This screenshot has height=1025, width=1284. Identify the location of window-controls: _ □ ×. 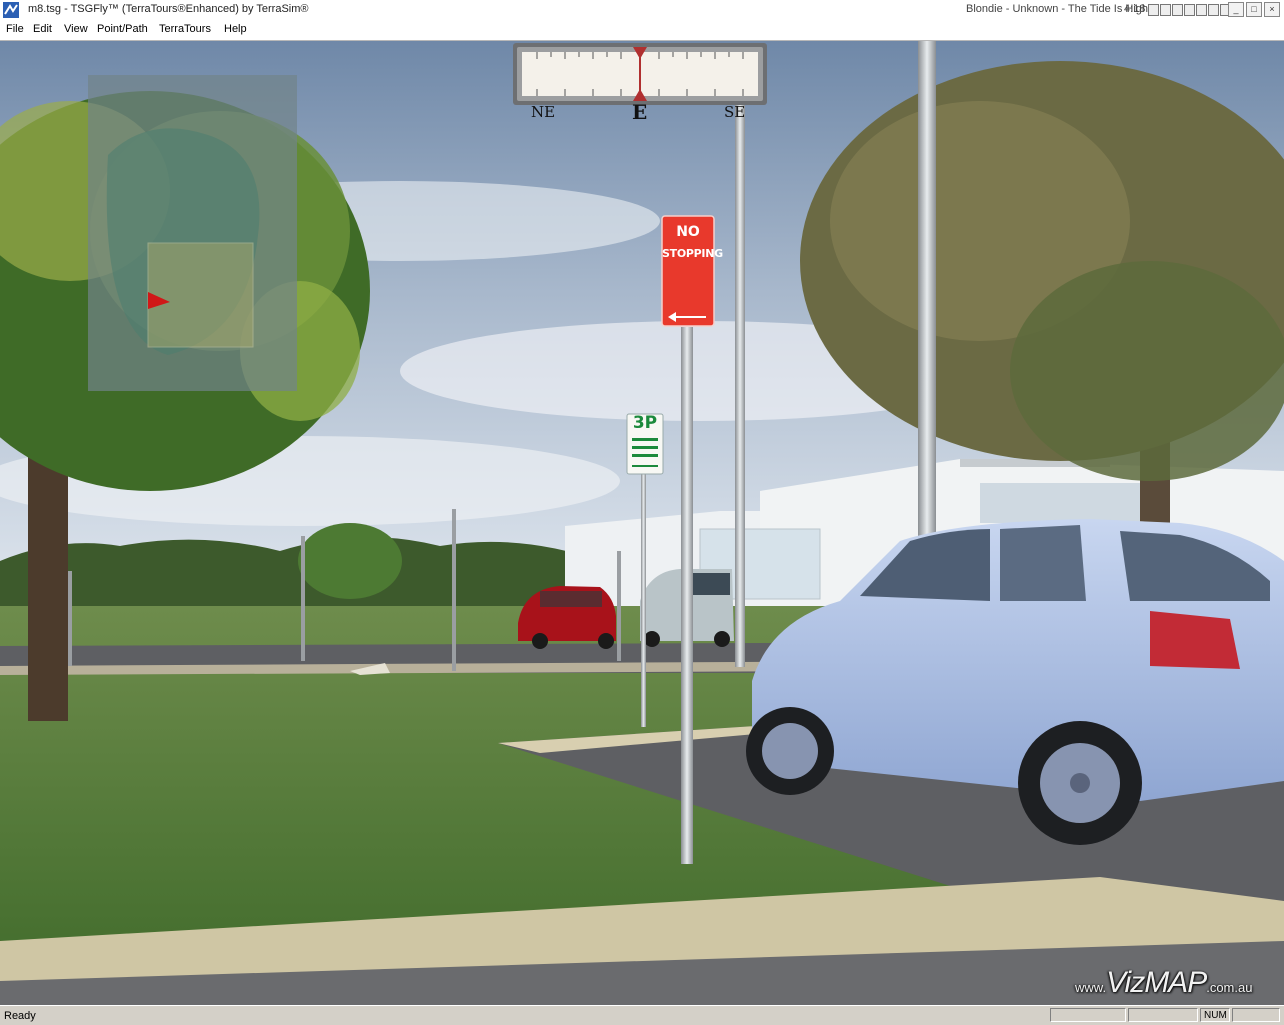
(1254, 9).